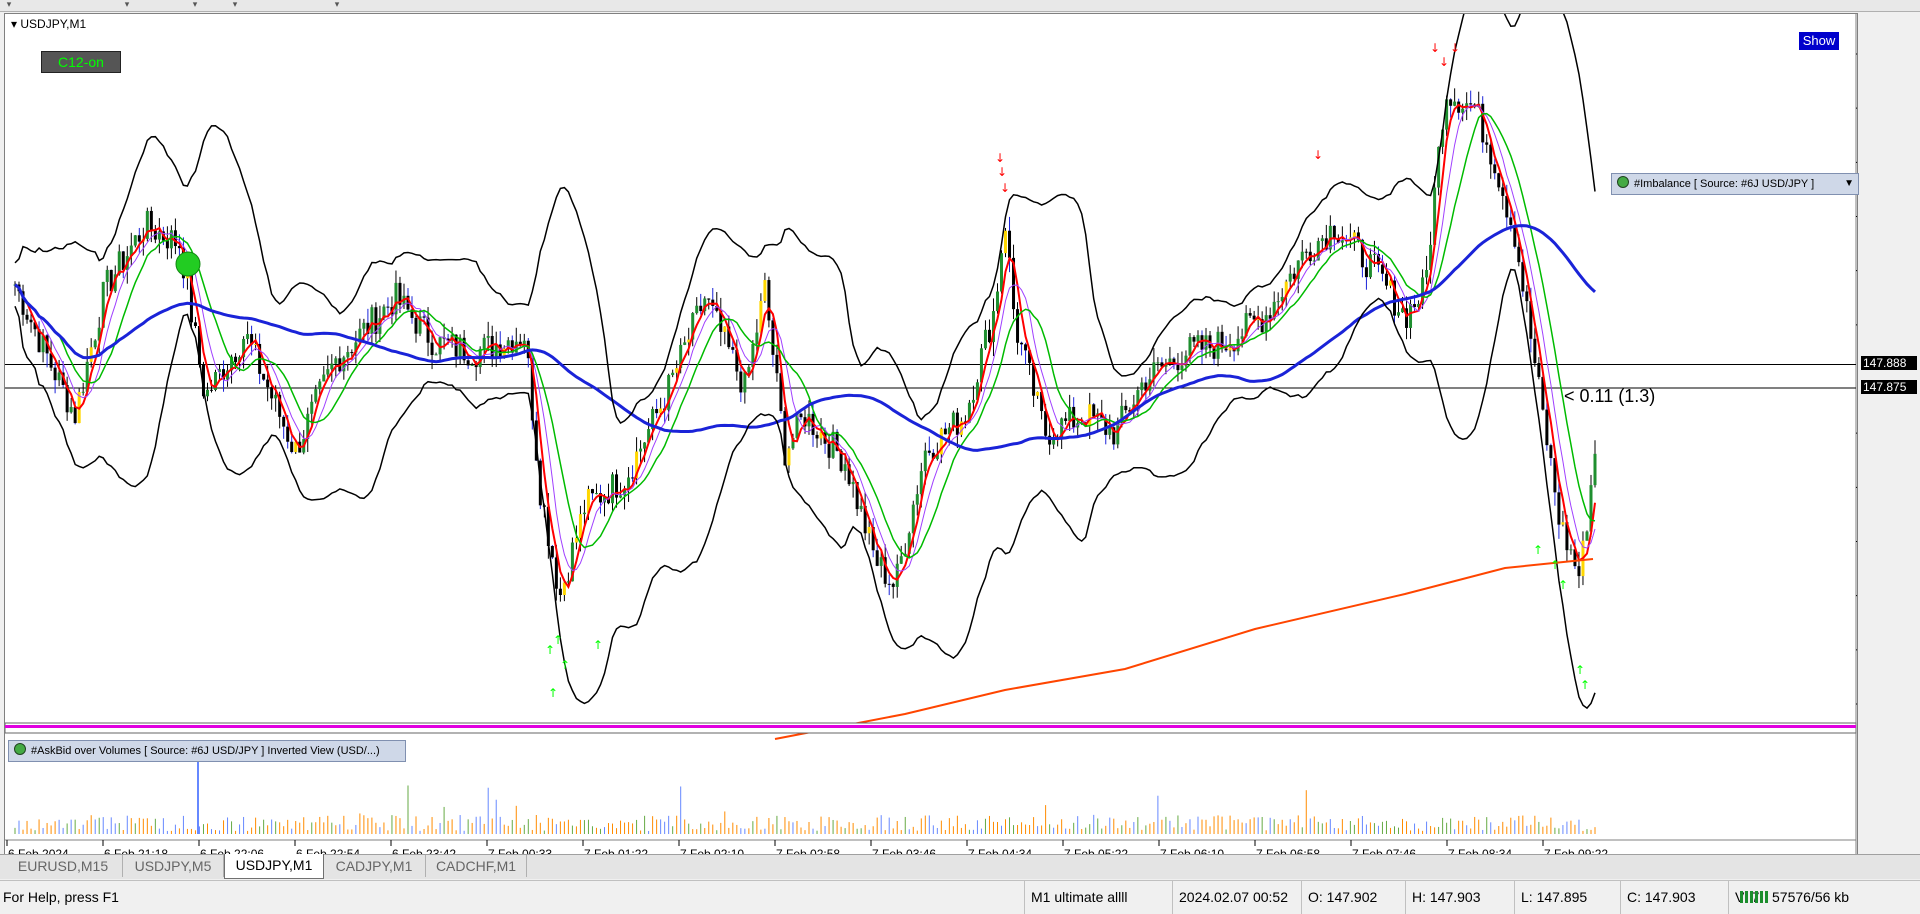 This screenshot has width=1920, height=914. I want to click on toolbar: ▾ ▾ ▾ ▾ ▾, so click(960, 6).